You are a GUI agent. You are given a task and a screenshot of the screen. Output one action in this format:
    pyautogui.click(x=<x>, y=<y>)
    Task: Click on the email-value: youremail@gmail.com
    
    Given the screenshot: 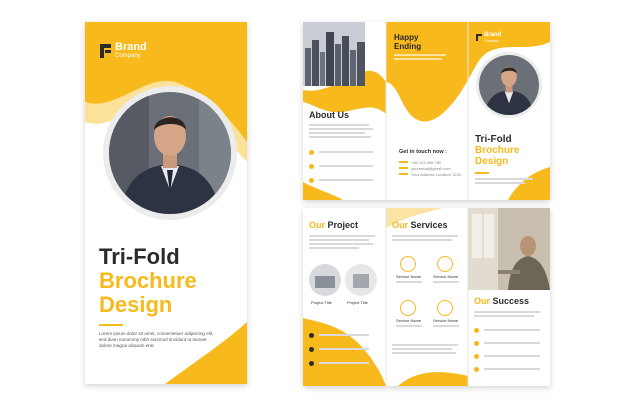 What is the action you would take?
    pyautogui.click(x=431, y=168)
    